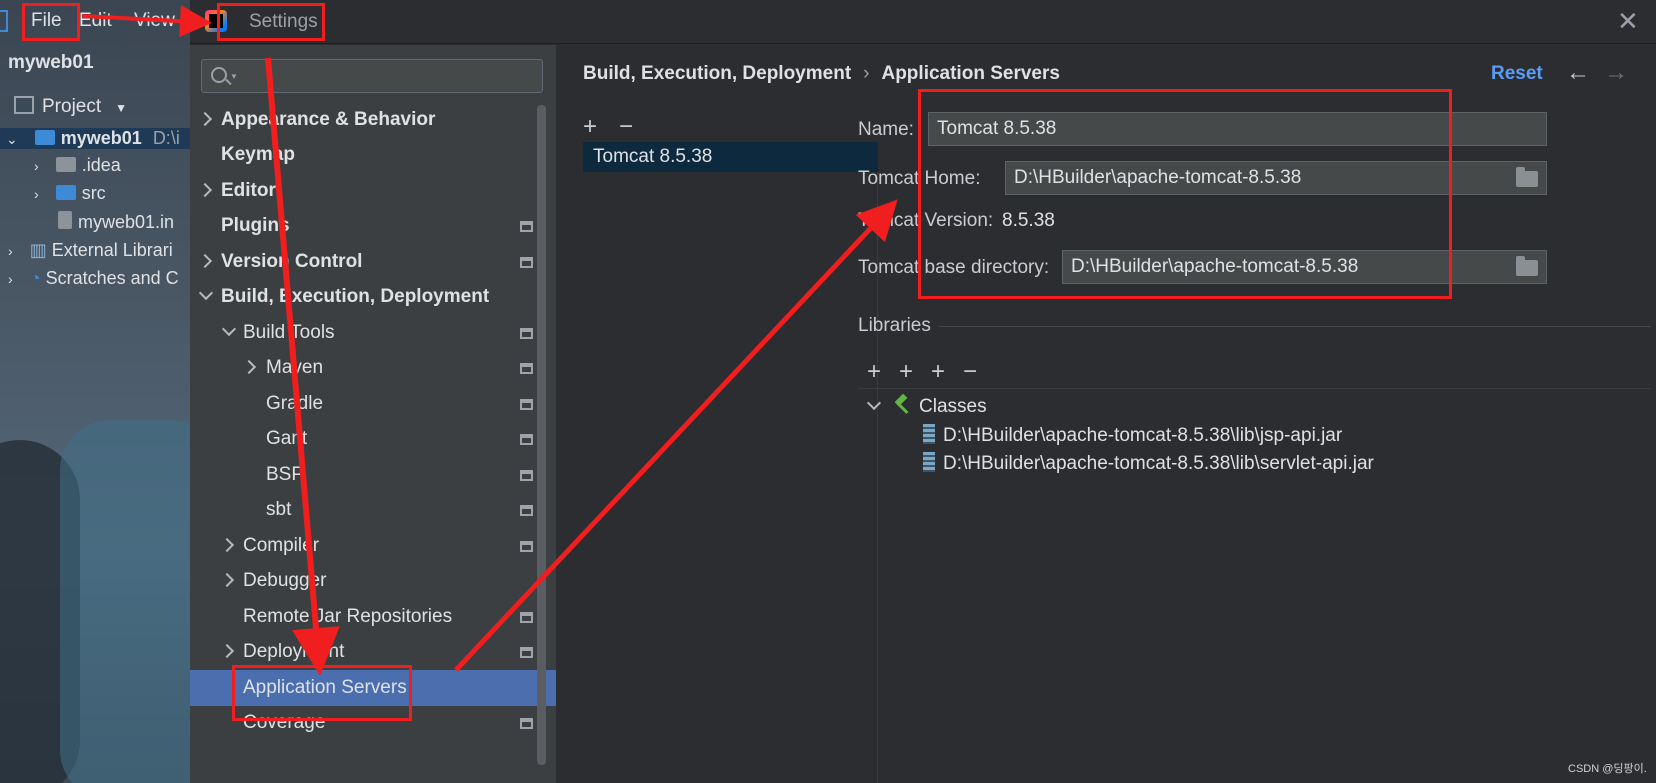  I want to click on nav-label: BSP, so click(285, 474).